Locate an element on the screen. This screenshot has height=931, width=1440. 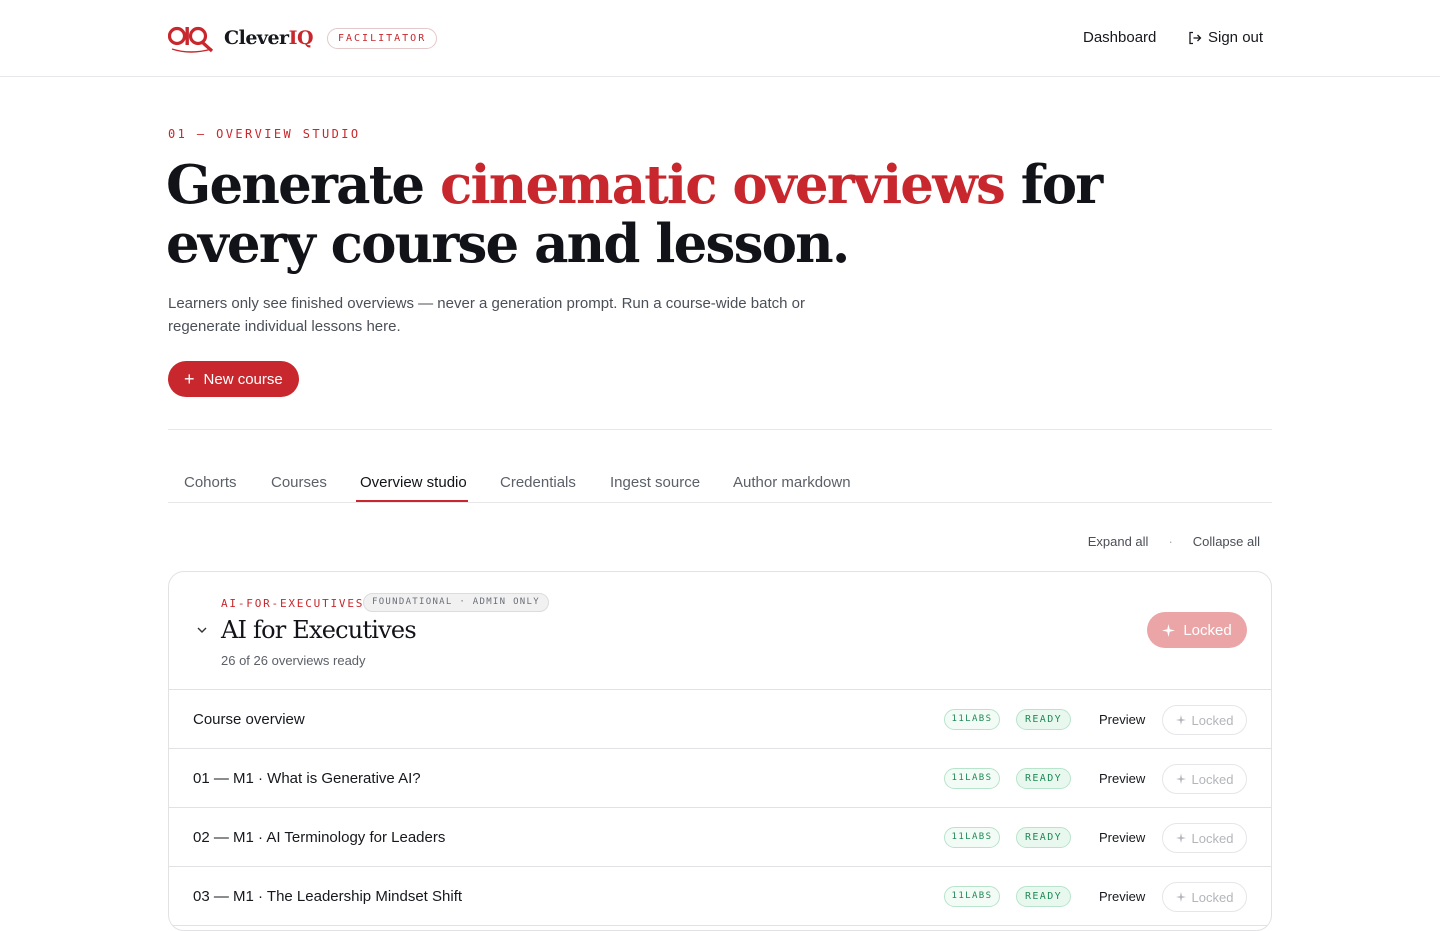
active-tab-indicator is located at coordinates (412, 501).